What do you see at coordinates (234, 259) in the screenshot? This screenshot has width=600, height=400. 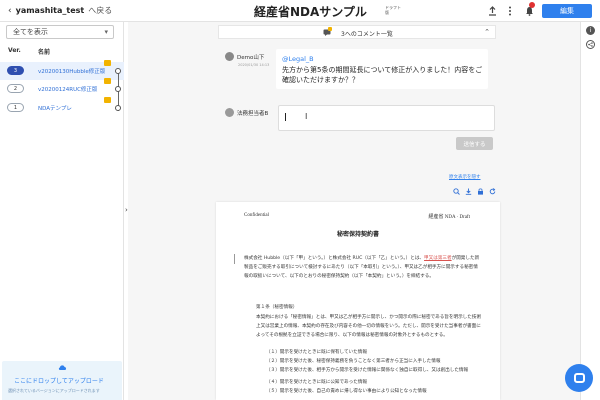 I see `change-marker` at bounding box center [234, 259].